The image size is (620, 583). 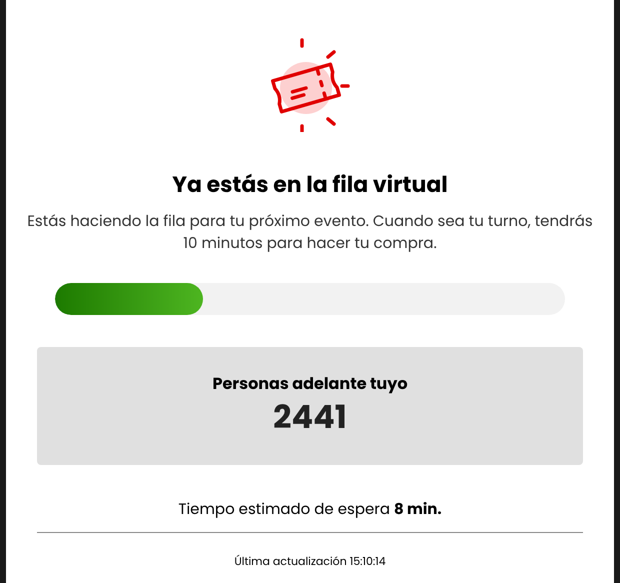 What do you see at coordinates (310, 560) in the screenshot?
I see `last-update: Última actualización 15:10:14` at bounding box center [310, 560].